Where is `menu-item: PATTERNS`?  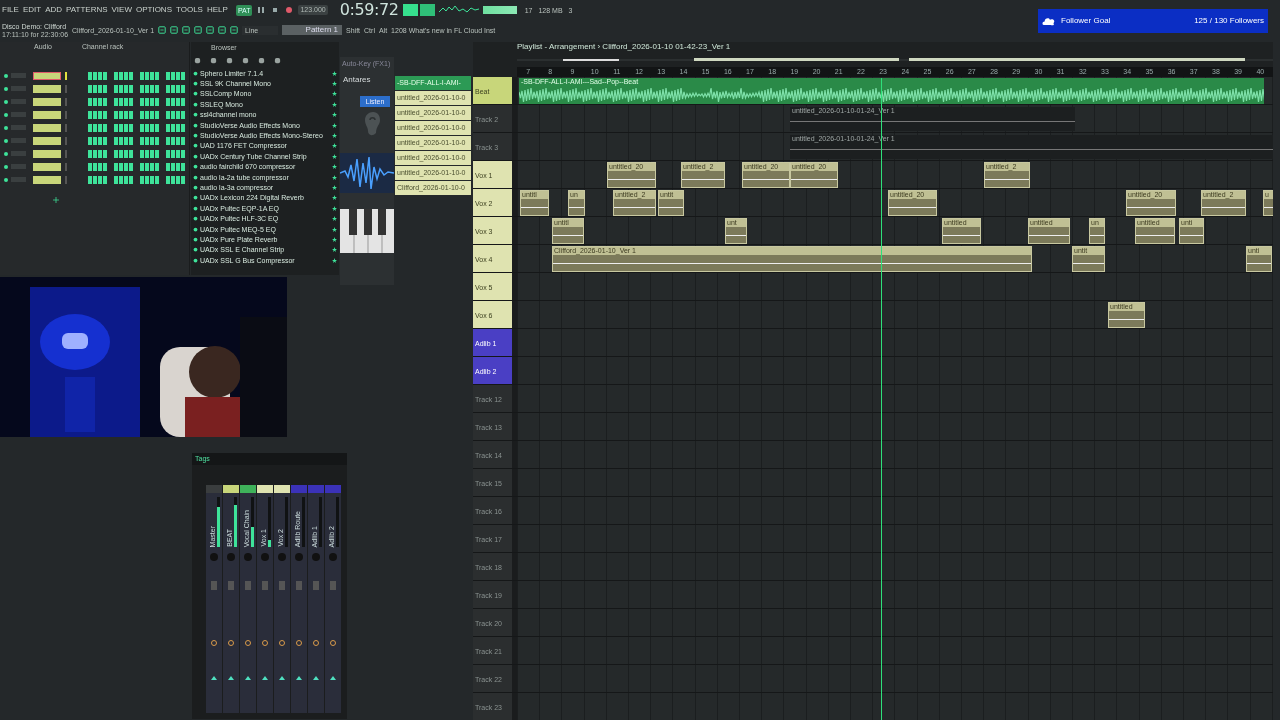 menu-item: PATTERNS is located at coordinates (87, 10).